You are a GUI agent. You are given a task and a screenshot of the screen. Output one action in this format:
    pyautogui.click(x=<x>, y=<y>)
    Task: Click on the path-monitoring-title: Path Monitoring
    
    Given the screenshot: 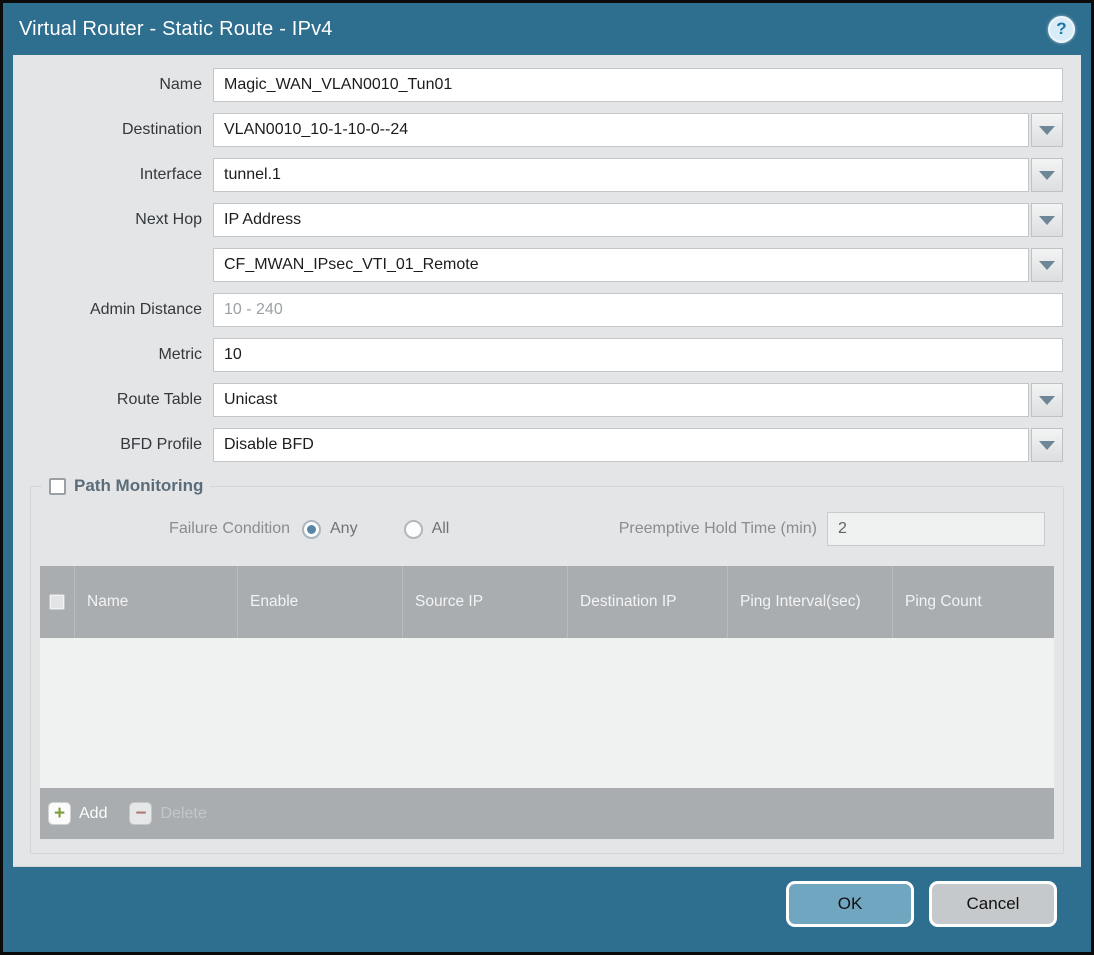 What is the action you would take?
    pyautogui.click(x=139, y=485)
    